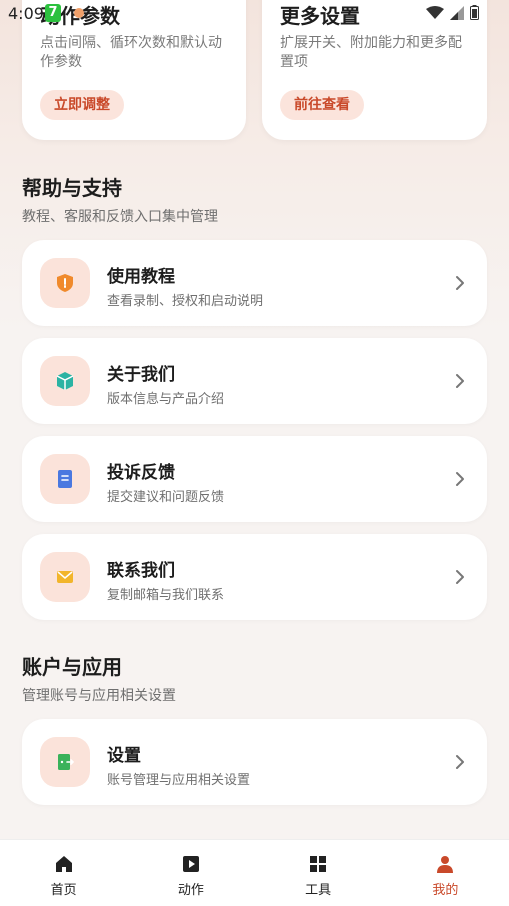  I want to click on battery-icon, so click(474, 12).